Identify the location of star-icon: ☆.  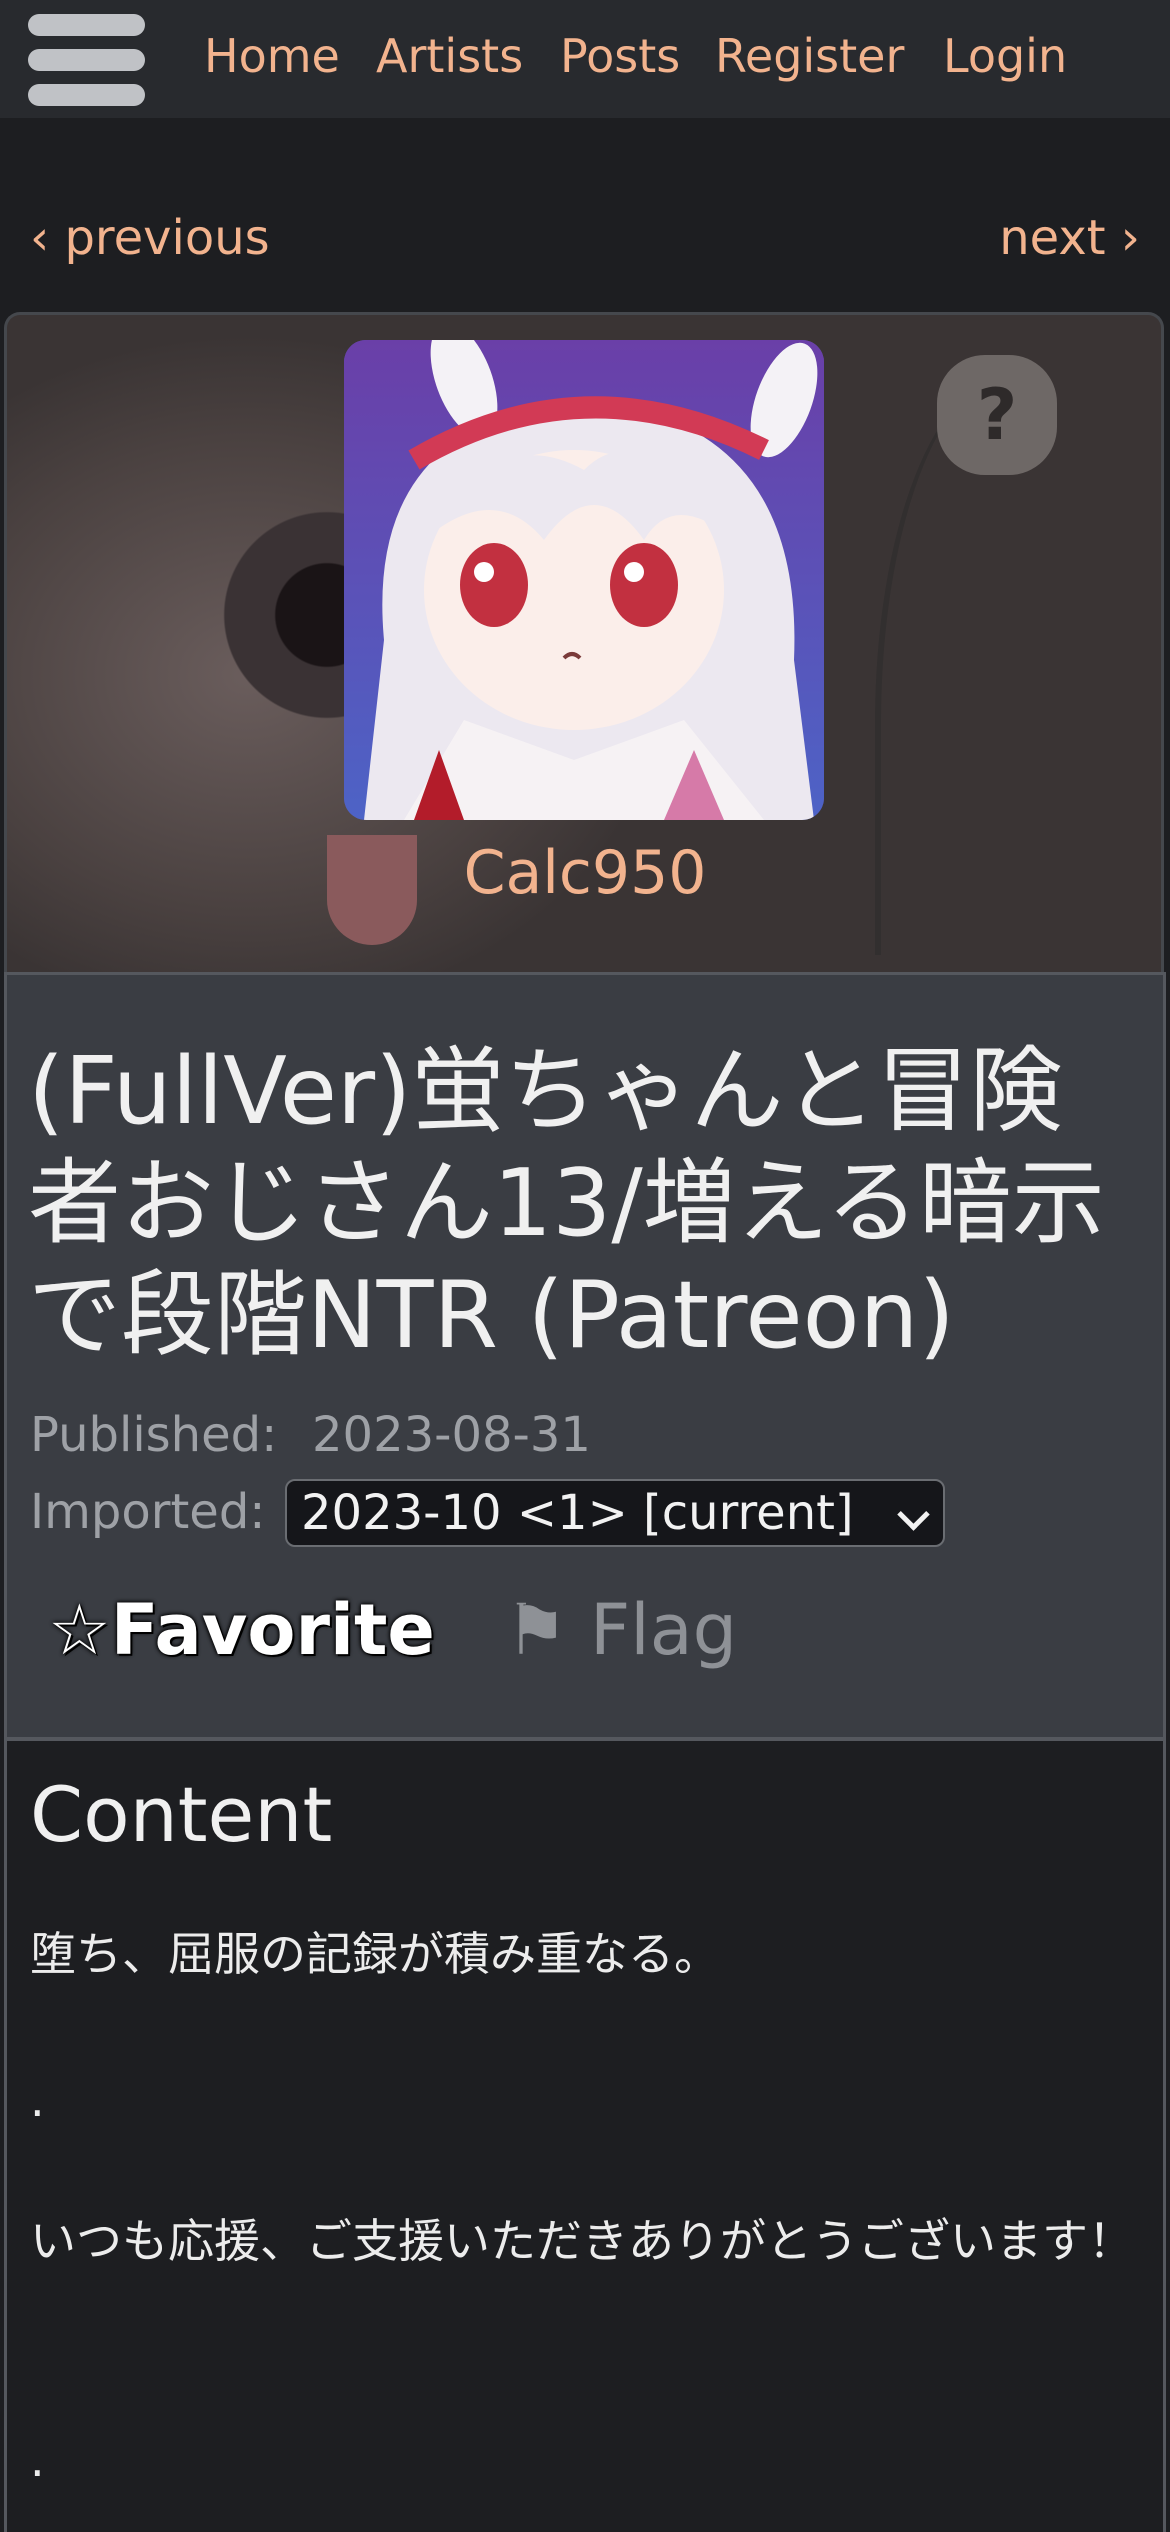
(79, 1630).